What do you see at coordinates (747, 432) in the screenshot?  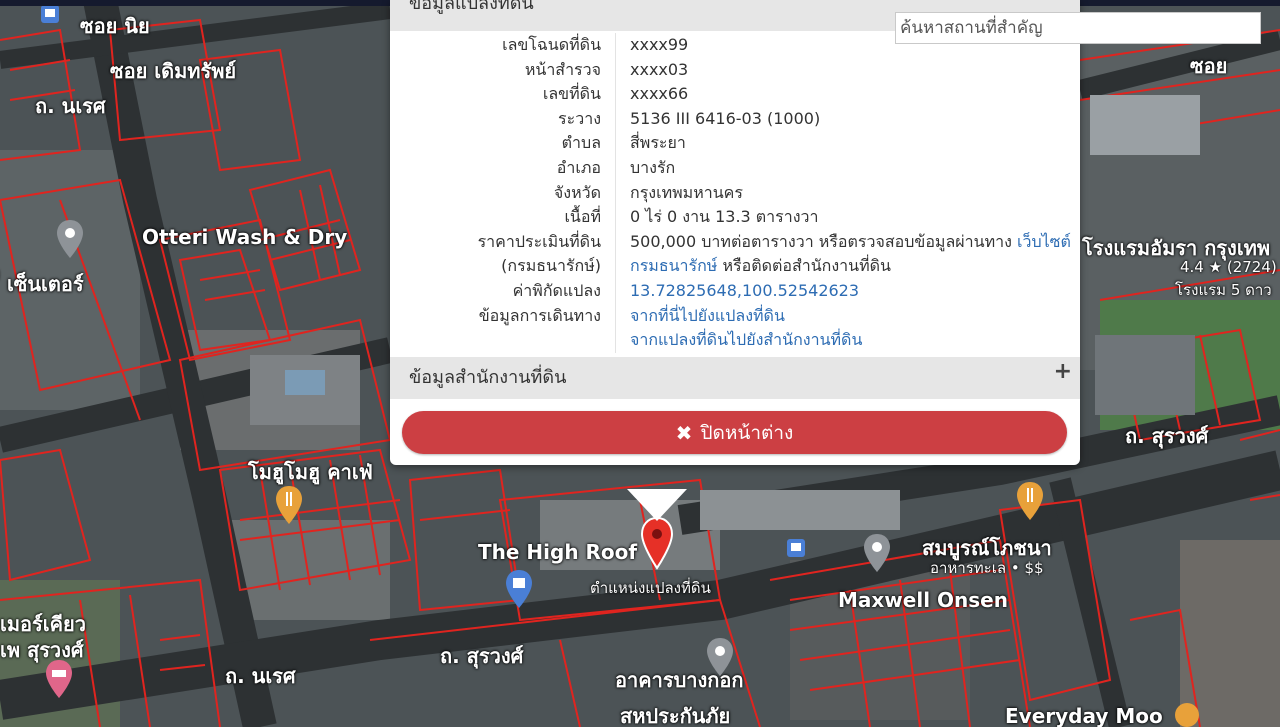 I see `close-window-label: ปิดหน้าต่าง` at bounding box center [747, 432].